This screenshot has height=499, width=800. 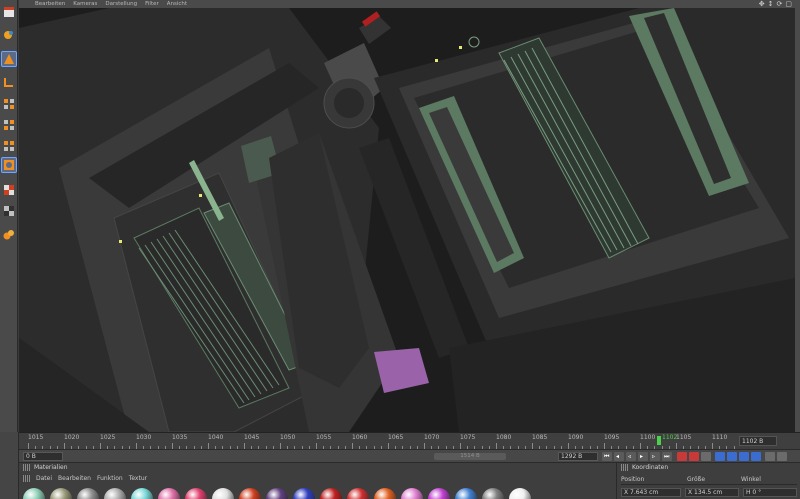 What do you see at coordinates (43, 456) in the screenshot?
I see `start-frame-field: 0 B` at bounding box center [43, 456].